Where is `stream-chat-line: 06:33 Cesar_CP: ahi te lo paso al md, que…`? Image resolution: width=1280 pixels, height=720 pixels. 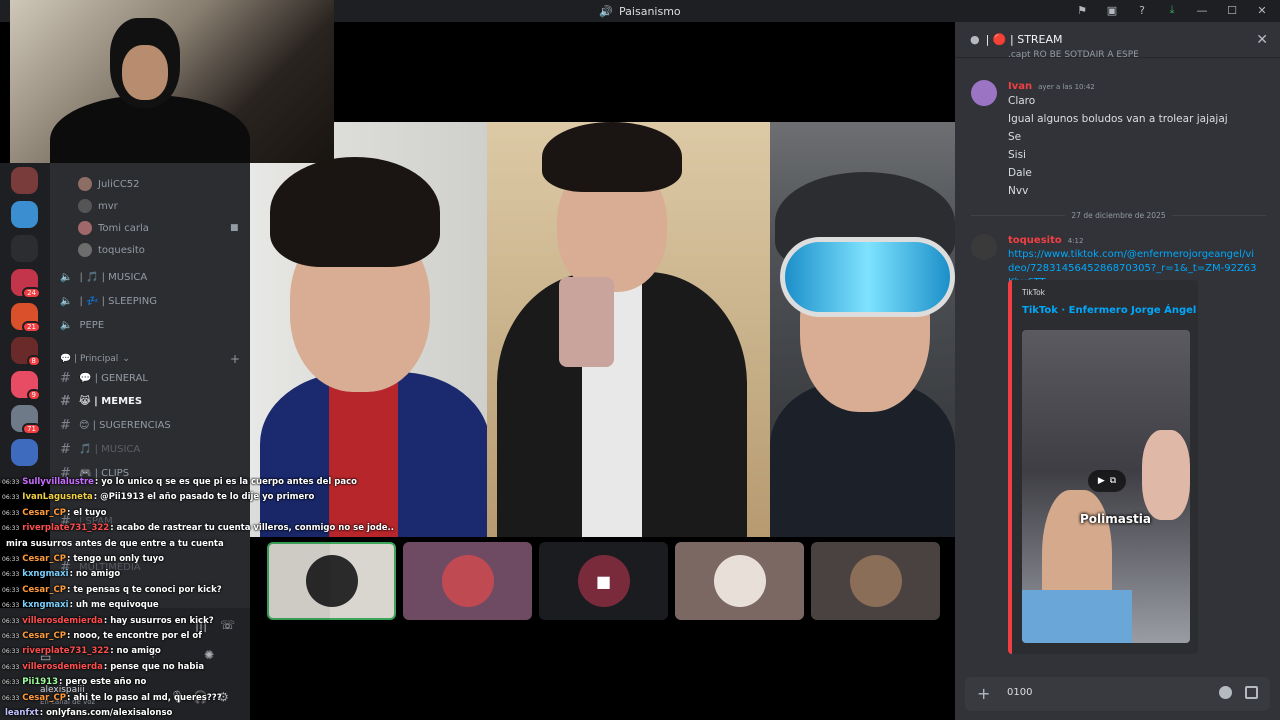 stream-chat-line: 06:33 Cesar_CP: ahi te lo paso al md, que… is located at coordinates (112, 698).